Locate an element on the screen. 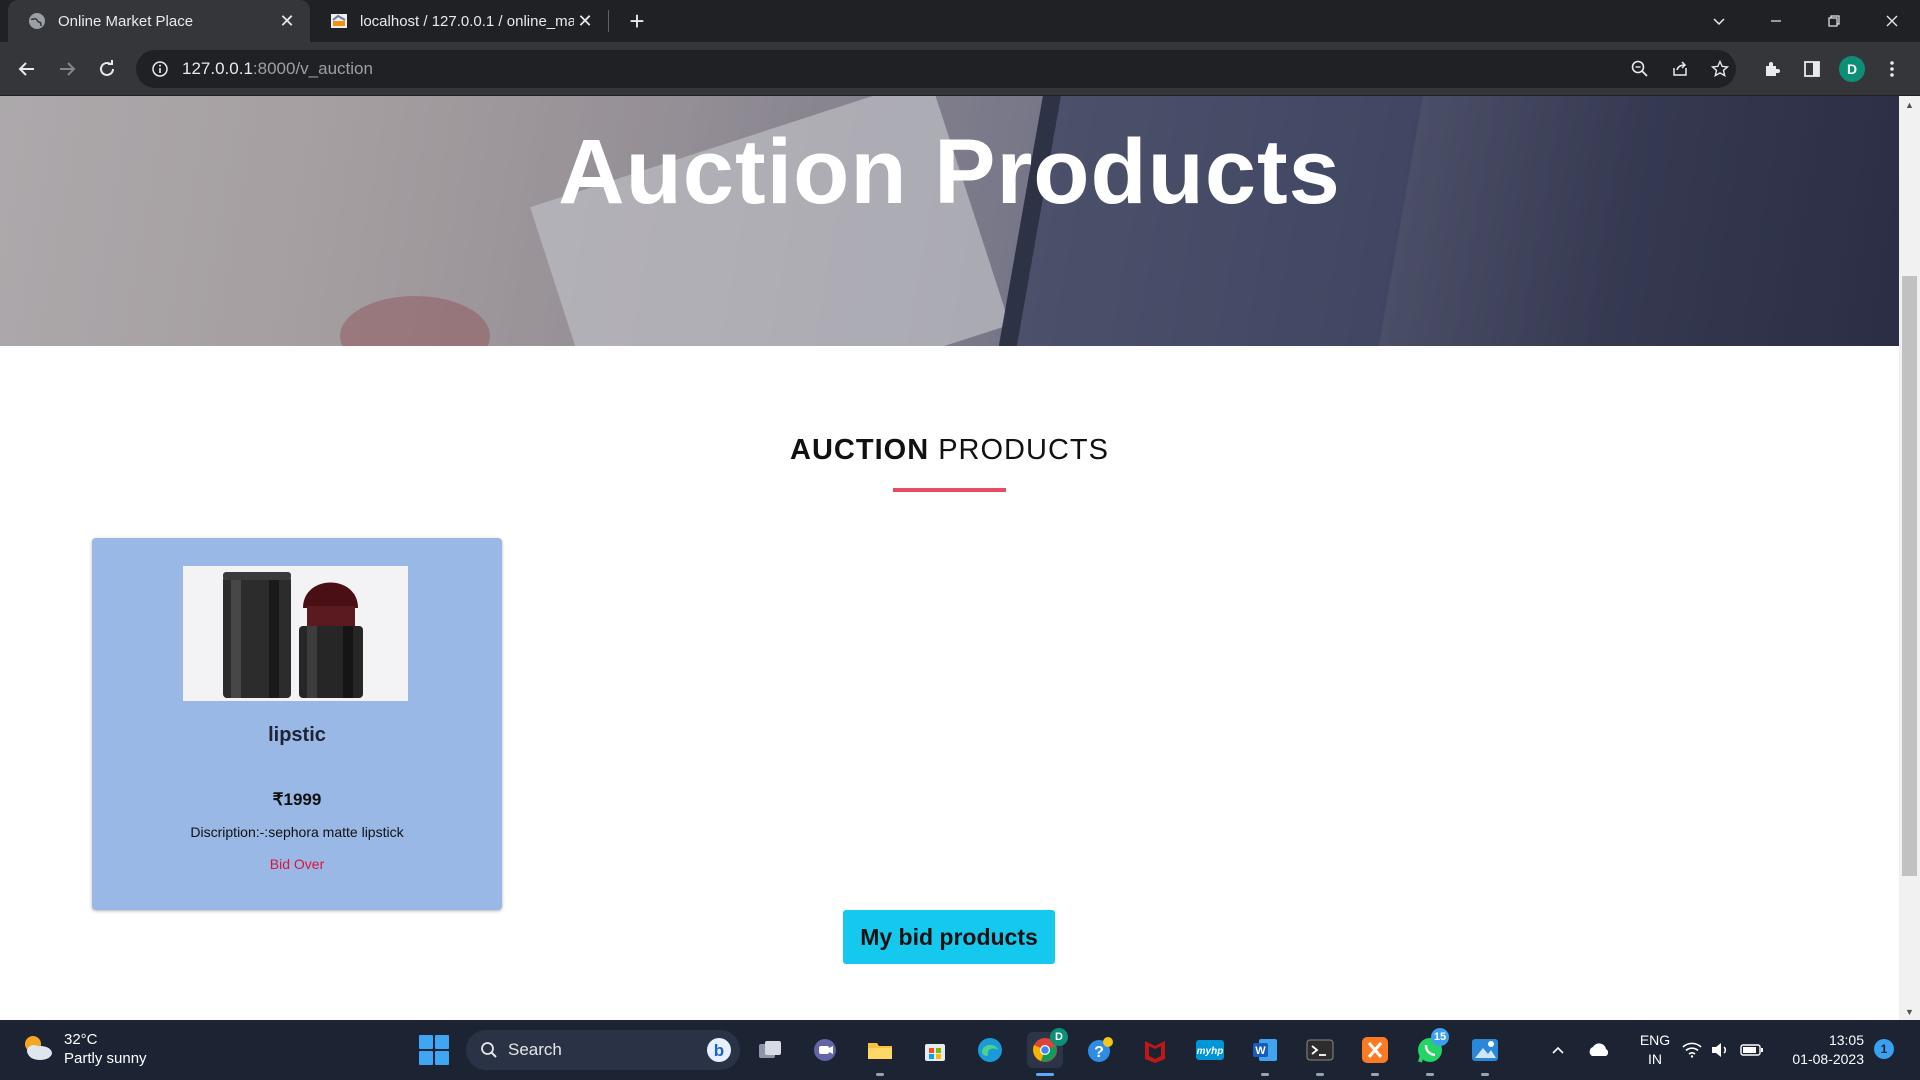 The width and height of the screenshot is (1920, 1080). system-clock: 13:05 01-08-2023 is located at coordinates (1819, 1050).